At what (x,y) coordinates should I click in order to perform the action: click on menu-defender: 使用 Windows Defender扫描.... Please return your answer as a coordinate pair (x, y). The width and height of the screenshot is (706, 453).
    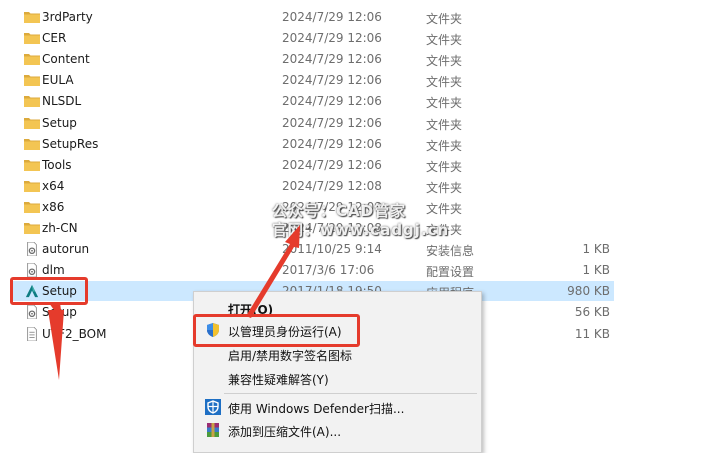
    Looking at the image, I should click on (337, 407).